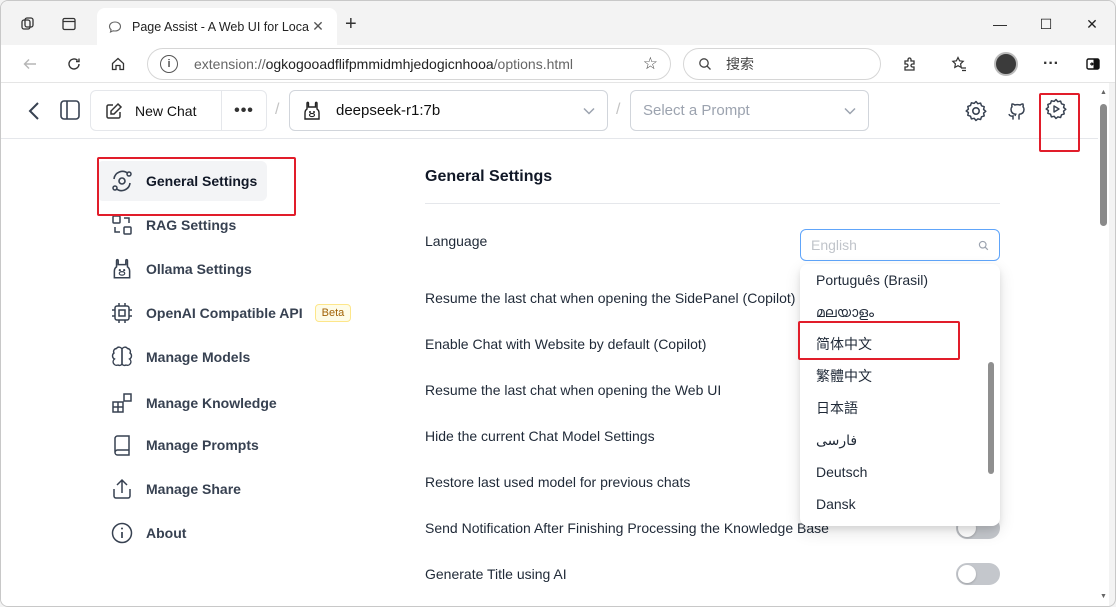  What do you see at coordinates (991, 418) in the screenshot?
I see `dropdown-scrollbar` at bounding box center [991, 418].